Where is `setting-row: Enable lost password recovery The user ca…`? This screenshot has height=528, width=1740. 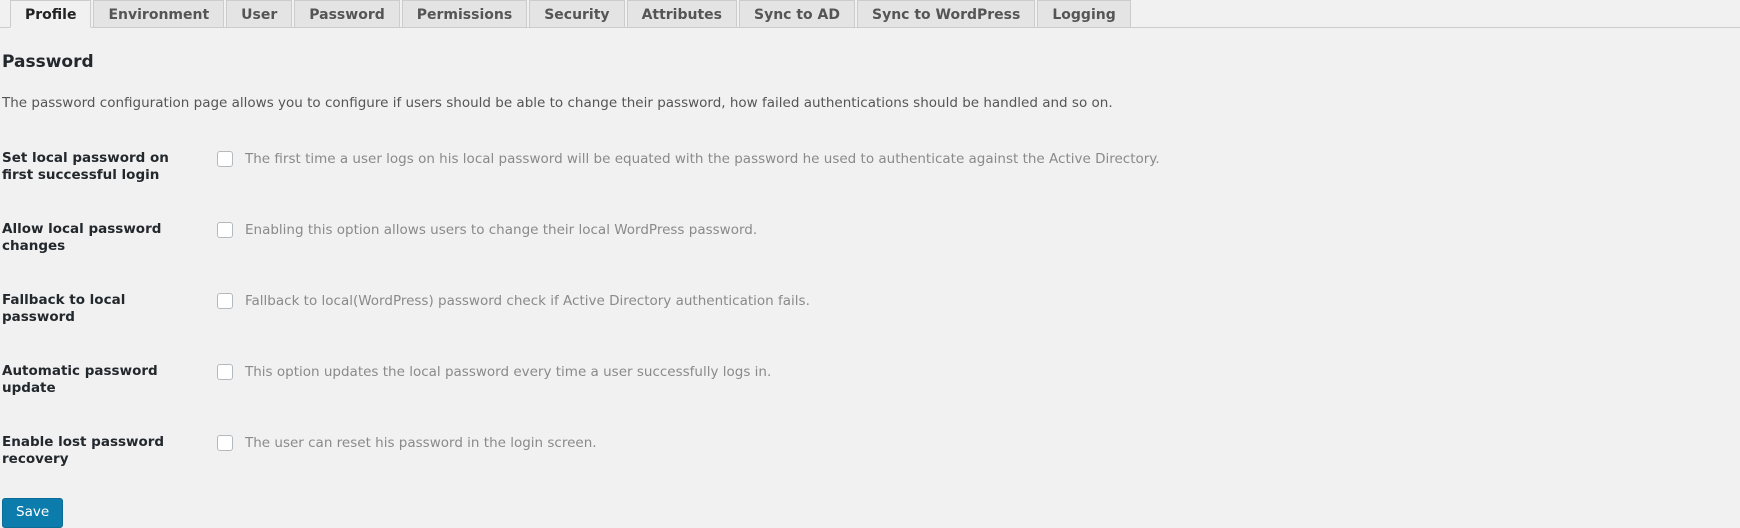 setting-row: Enable lost password recovery The user ca… is located at coordinates (870, 450).